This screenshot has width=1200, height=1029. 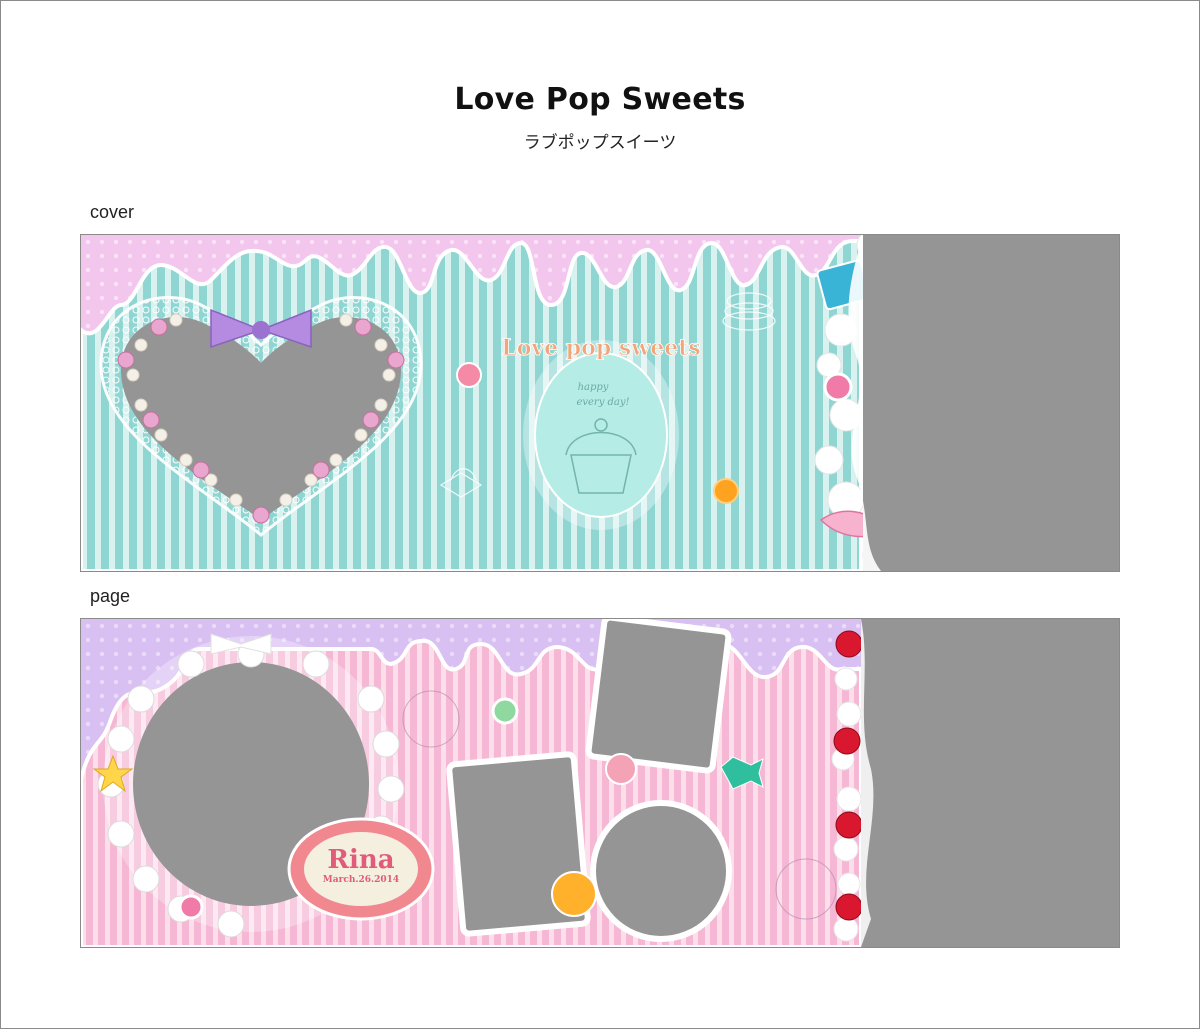 I want to click on back-cover-slot, so click(x=991, y=403).